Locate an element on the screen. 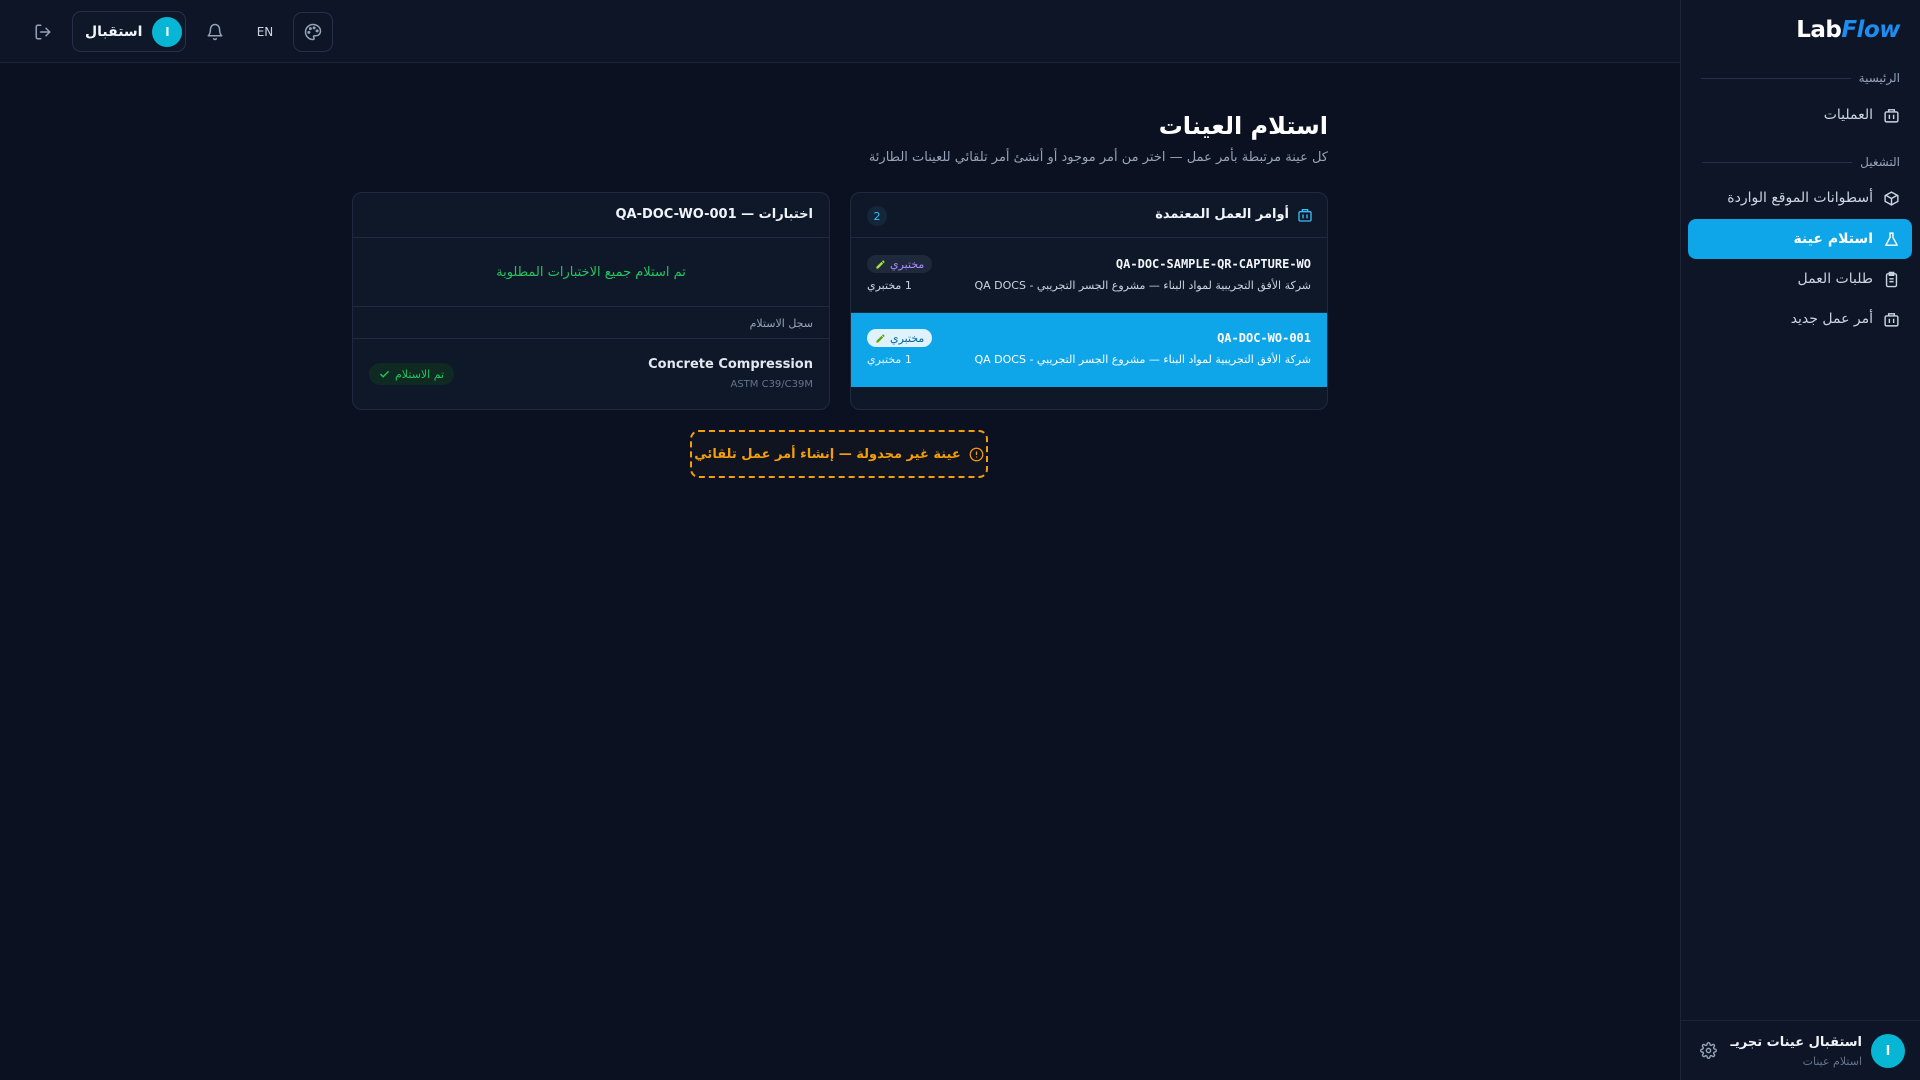 Image resolution: width=1920 pixels, height=1080 pixels. card-header: أوامر العمل المعتمدة 2 is located at coordinates (1089, 215).